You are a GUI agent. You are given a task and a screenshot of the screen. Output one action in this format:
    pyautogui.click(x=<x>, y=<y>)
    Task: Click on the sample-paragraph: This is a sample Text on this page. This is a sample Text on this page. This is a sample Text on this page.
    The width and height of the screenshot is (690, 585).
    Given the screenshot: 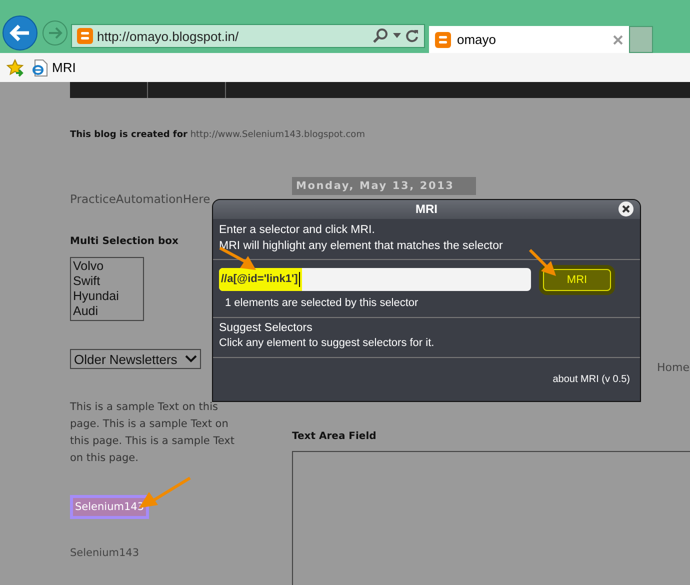 What is the action you would take?
    pyautogui.click(x=153, y=433)
    